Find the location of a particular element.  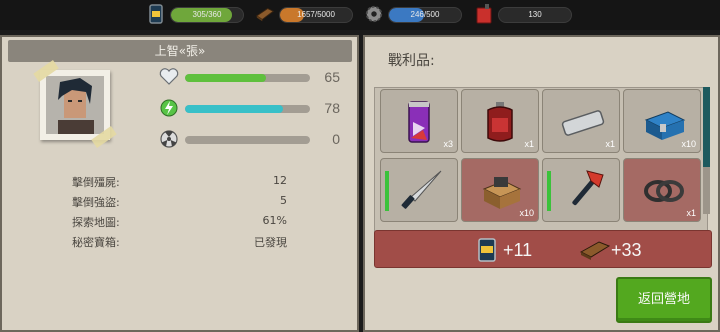

health-bar is located at coordinates (247, 78).